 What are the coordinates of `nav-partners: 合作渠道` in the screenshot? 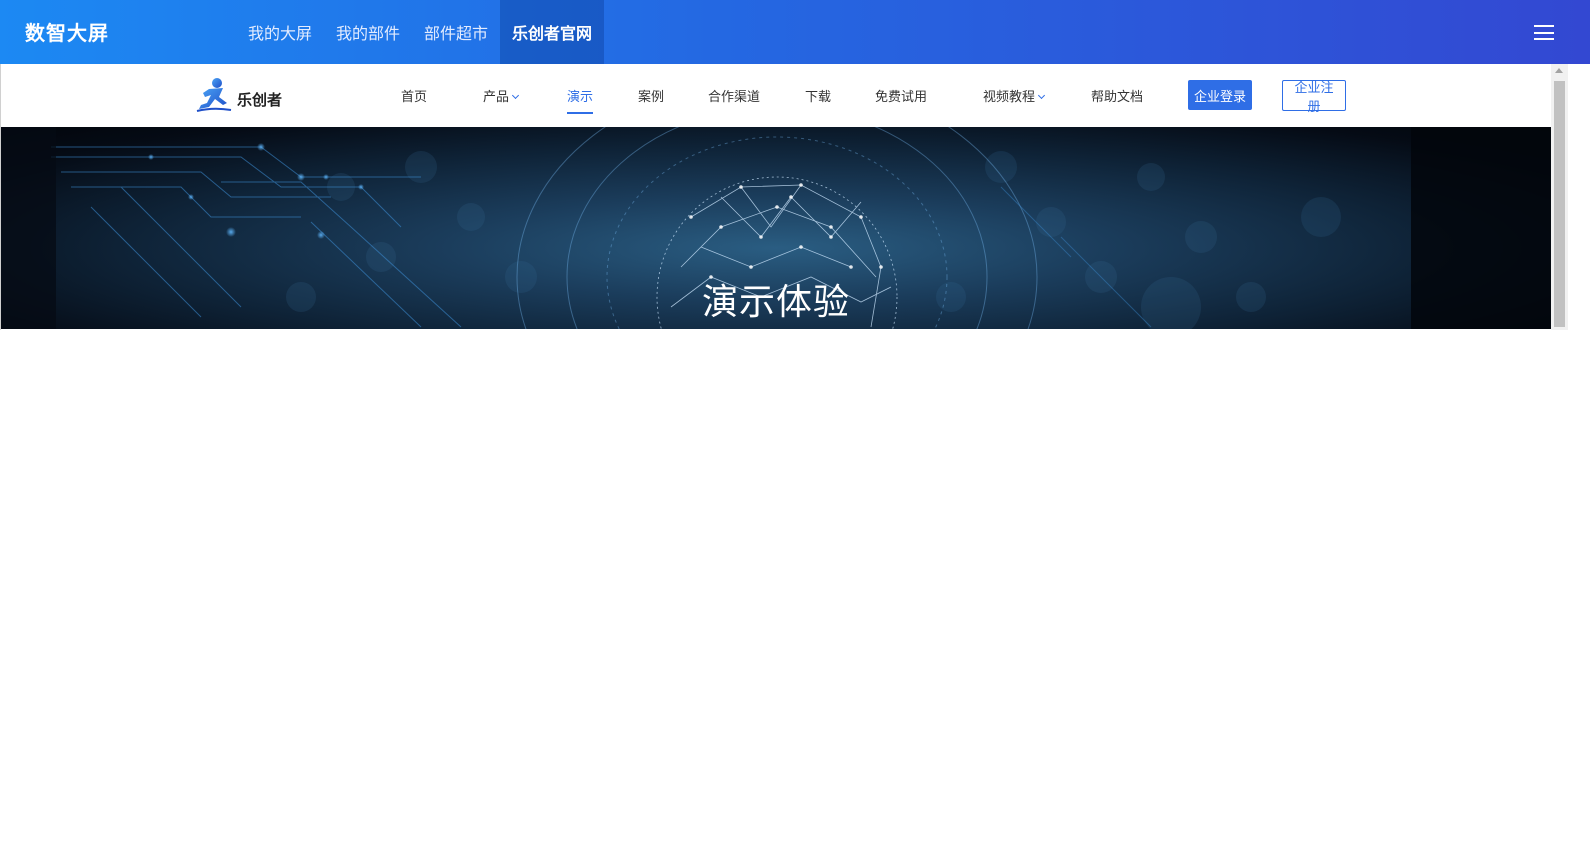 It's located at (734, 95).